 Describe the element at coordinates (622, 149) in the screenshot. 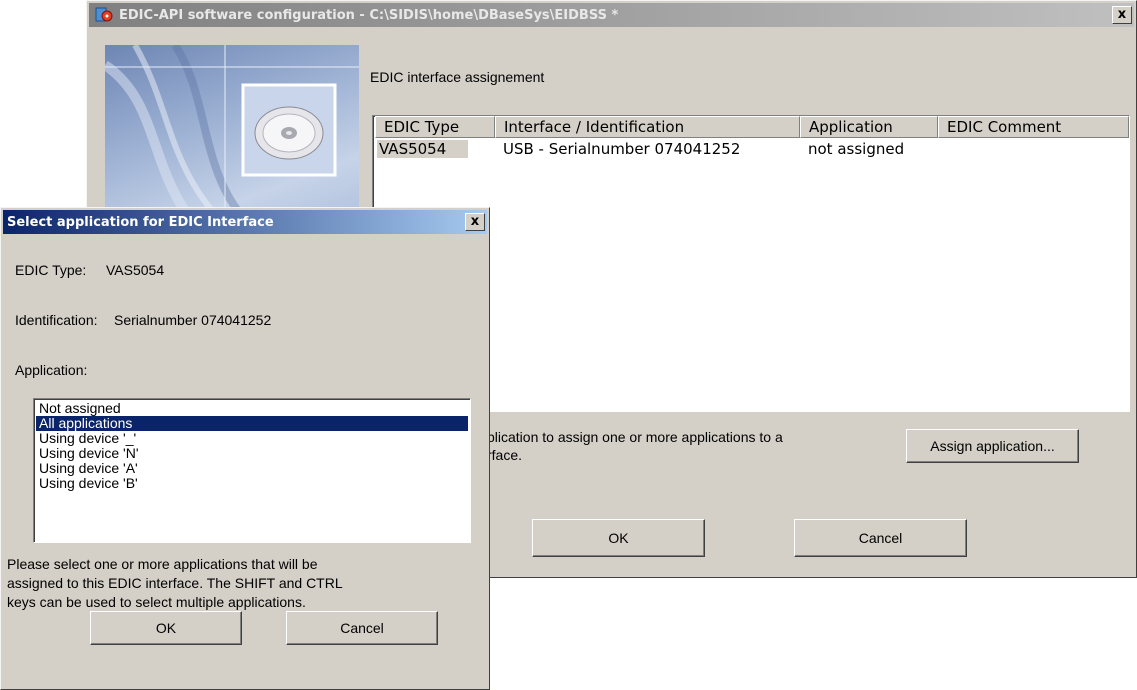

I see `row-interface: USB - Serialnumber 074041252` at that location.